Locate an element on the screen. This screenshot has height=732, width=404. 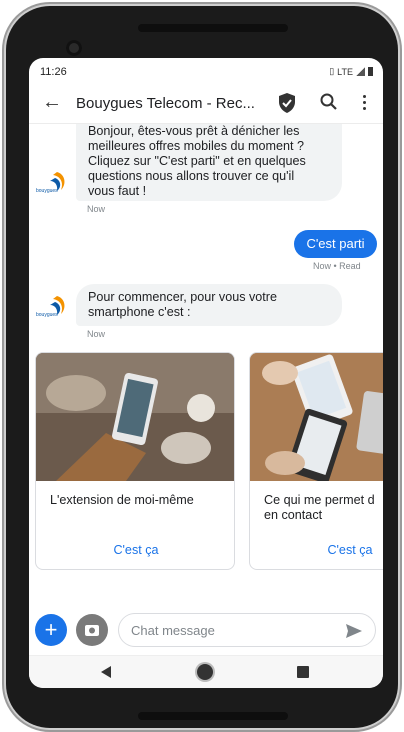
nav-back-icon is located at coordinates (106, 672).